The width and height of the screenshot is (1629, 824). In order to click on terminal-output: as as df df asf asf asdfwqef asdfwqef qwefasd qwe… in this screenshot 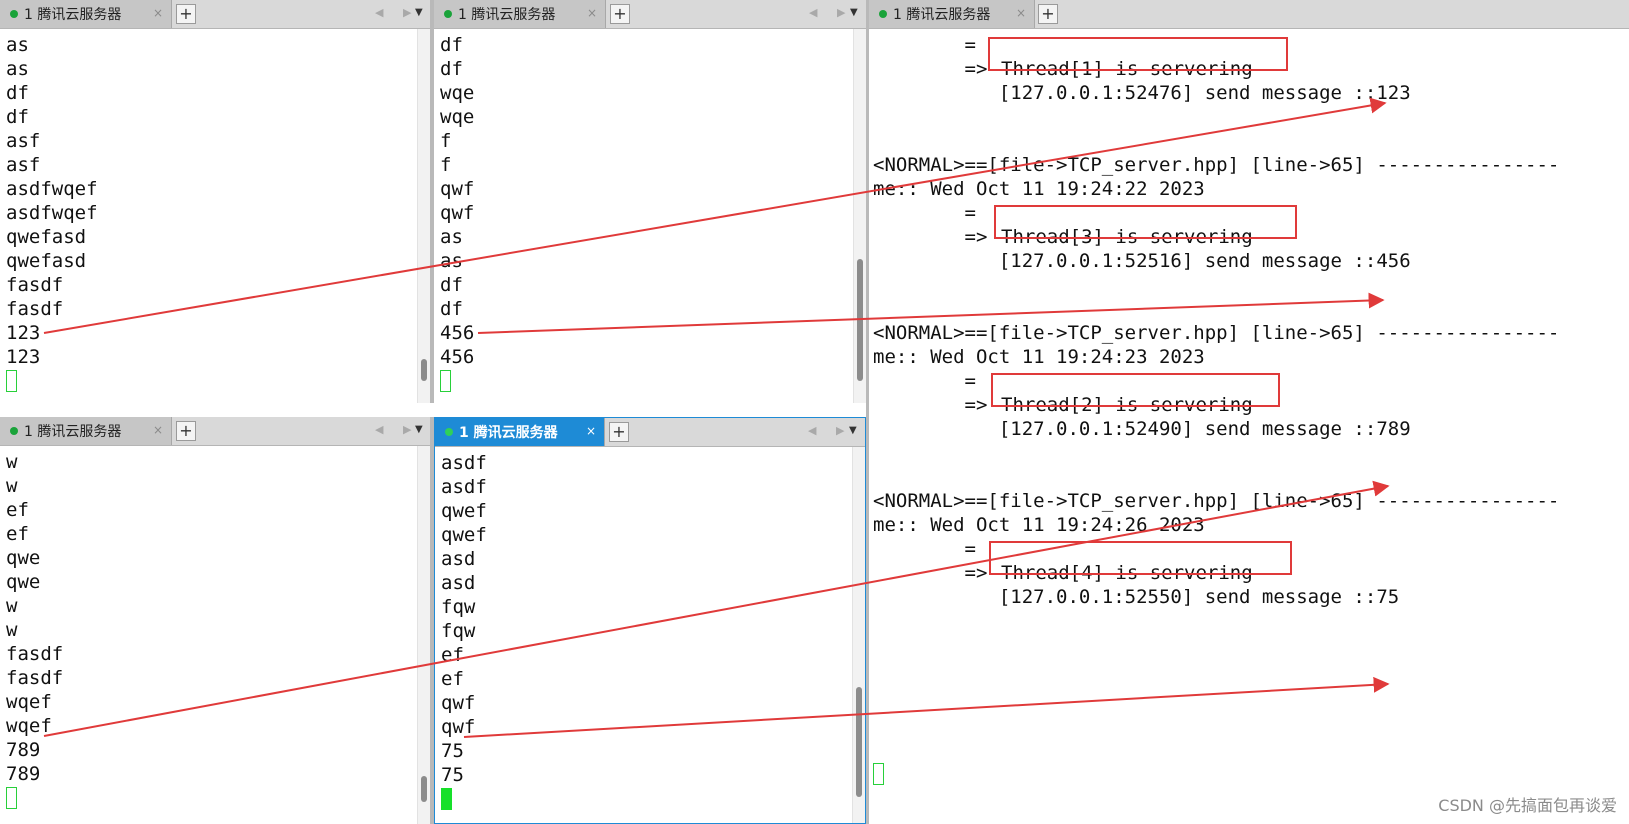, I will do `click(215, 216)`.